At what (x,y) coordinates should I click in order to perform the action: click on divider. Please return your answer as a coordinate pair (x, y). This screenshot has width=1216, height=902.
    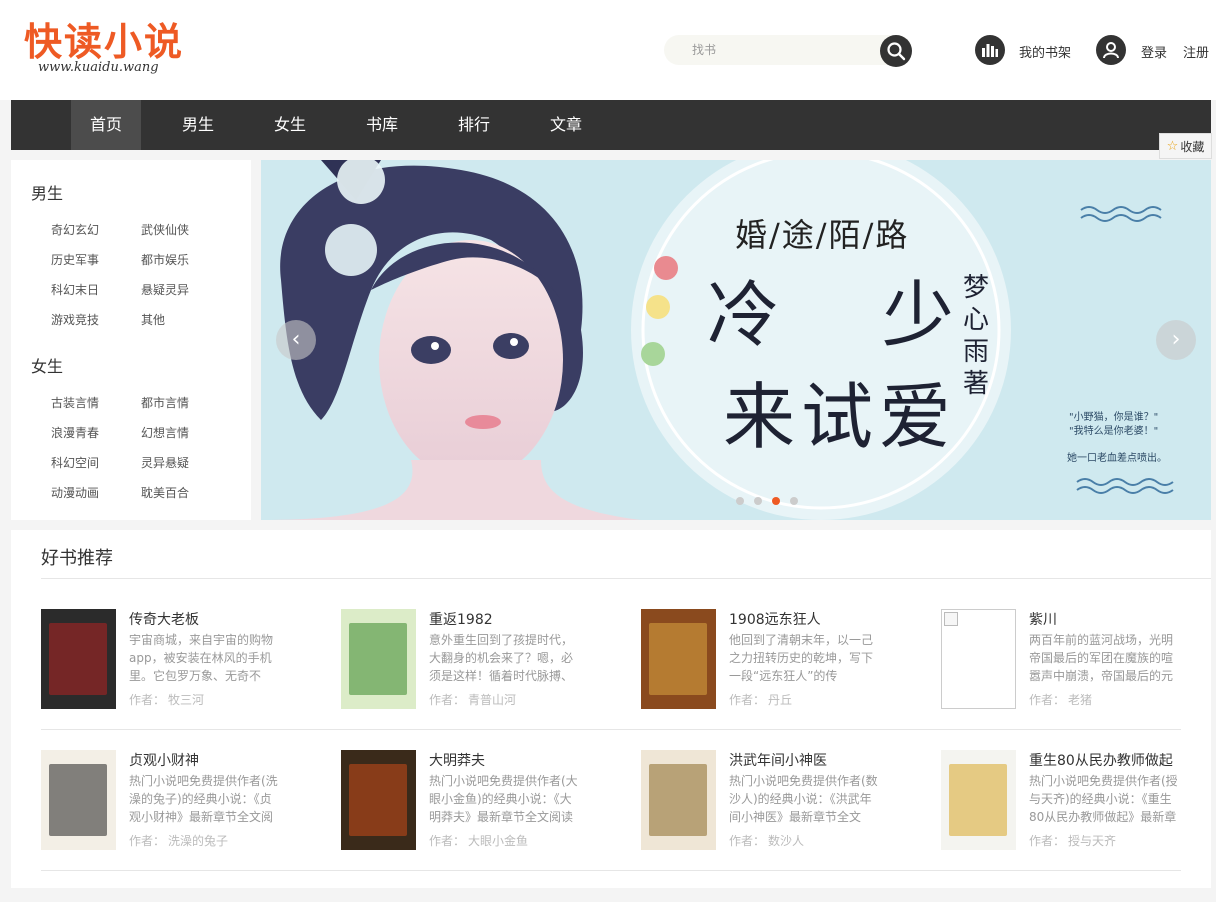
    Looking at the image, I should click on (611, 870).